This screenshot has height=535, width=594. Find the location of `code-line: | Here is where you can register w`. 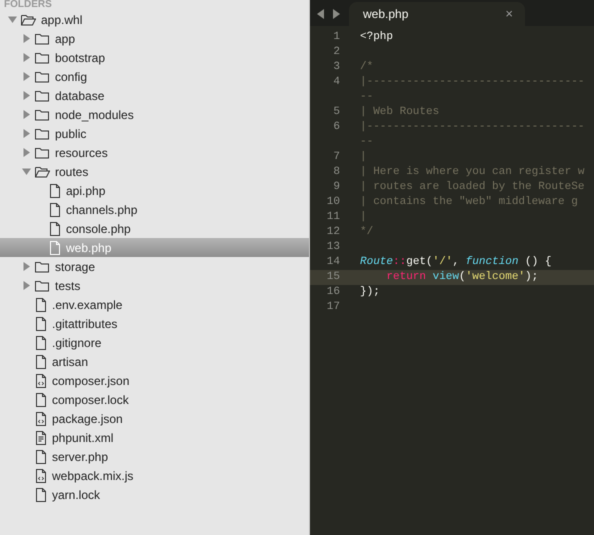

code-line: | Here is where you can register w is located at coordinates (472, 172).